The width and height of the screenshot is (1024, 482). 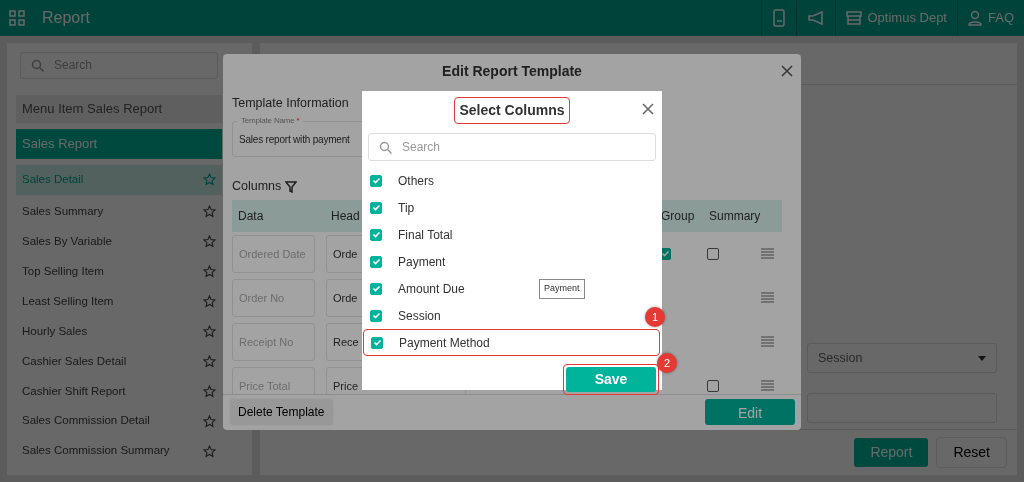 What do you see at coordinates (655, 317) in the screenshot?
I see `step-badge: 1` at bounding box center [655, 317].